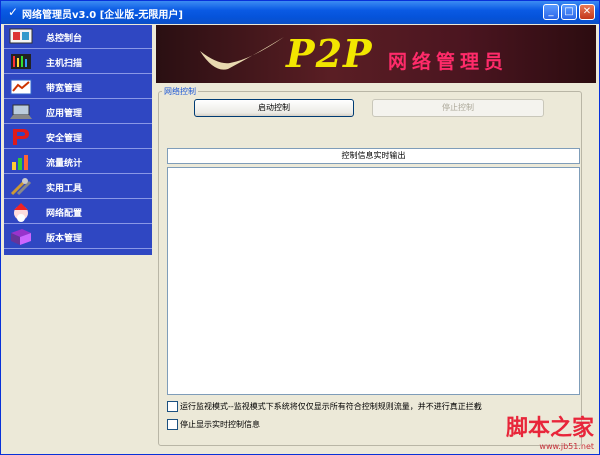 Image resolution: width=600 pixels, height=455 pixels. I want to click on book-icon, so click(21, 237).